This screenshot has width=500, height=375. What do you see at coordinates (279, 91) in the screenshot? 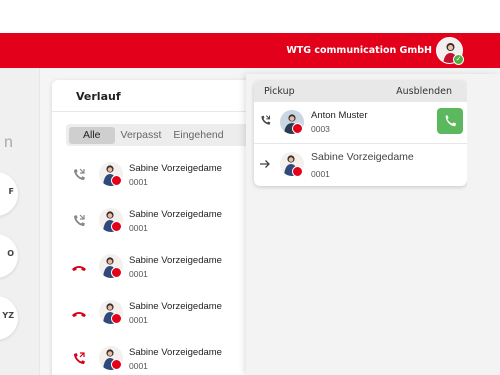
I see `pickup-title: Pickup` at bounding box center [279, 91].